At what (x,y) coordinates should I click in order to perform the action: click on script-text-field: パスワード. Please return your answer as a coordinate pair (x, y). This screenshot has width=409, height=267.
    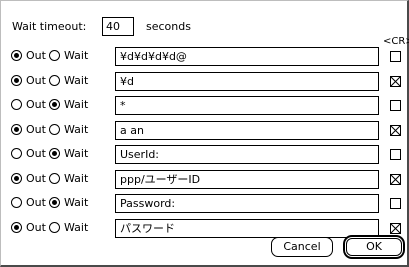
    Looking at the image, I should click on (247, 228).